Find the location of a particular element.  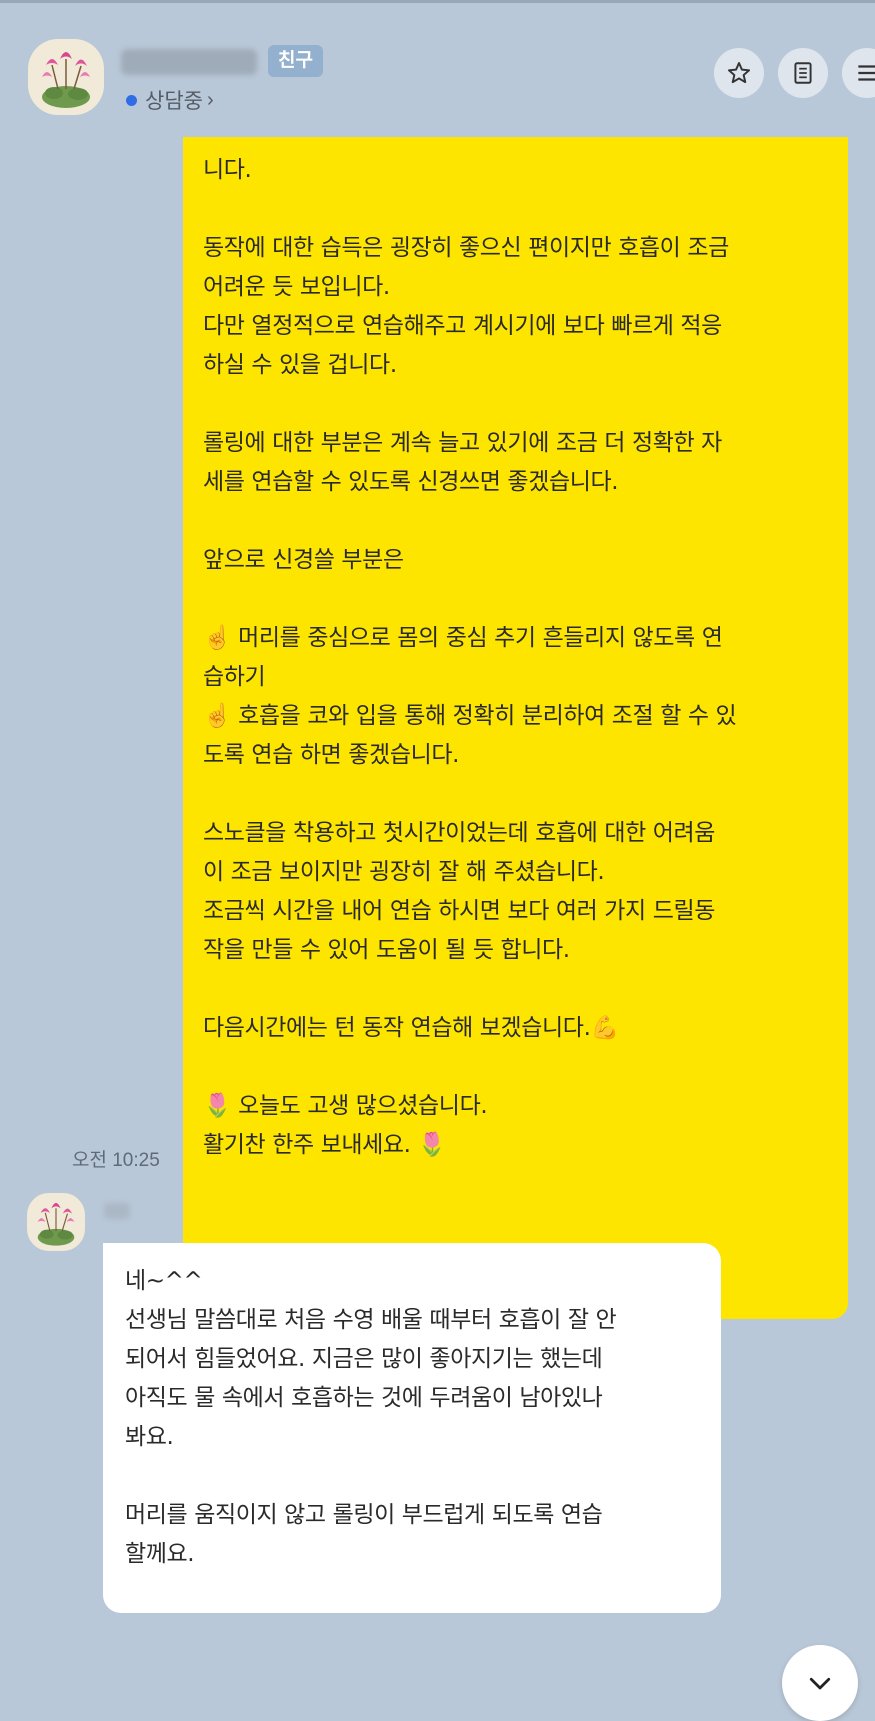

scroll-to-bottom-button is located at coordinates (820, 1683).